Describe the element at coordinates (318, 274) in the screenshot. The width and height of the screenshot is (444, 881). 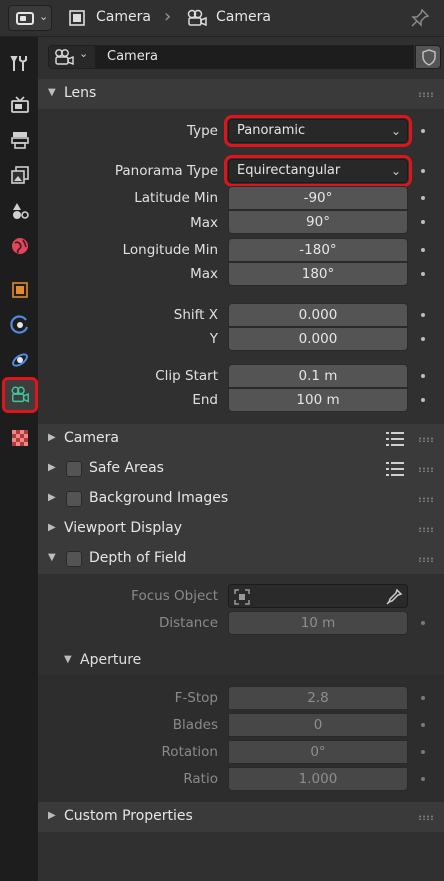
I see `longitude-max-field: 180°` at that location.